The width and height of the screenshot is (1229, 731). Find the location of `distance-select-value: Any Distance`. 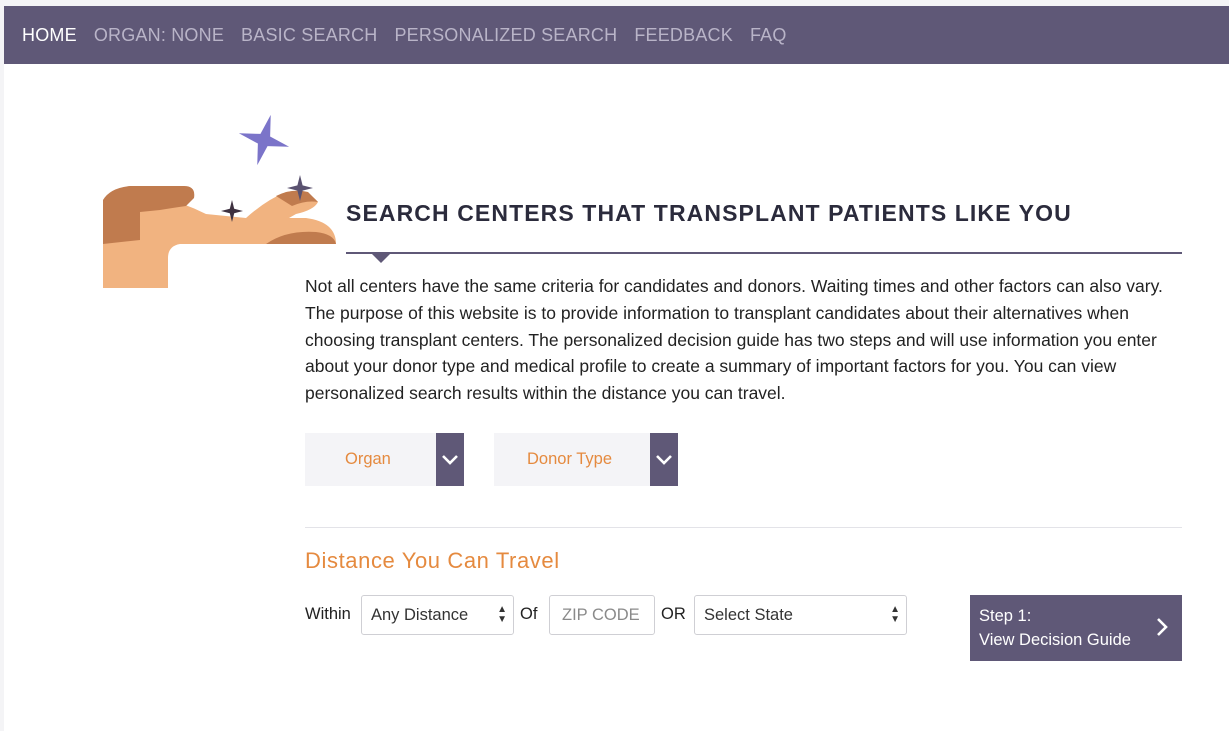

distance-select-value: Any Distance is located at coordinates (420, 614).